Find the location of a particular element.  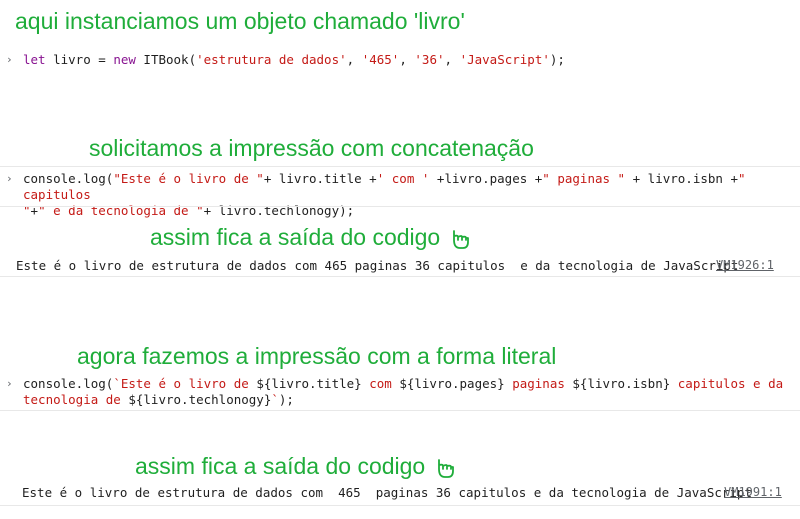

string-token: com is located at coordinates (380, 383).